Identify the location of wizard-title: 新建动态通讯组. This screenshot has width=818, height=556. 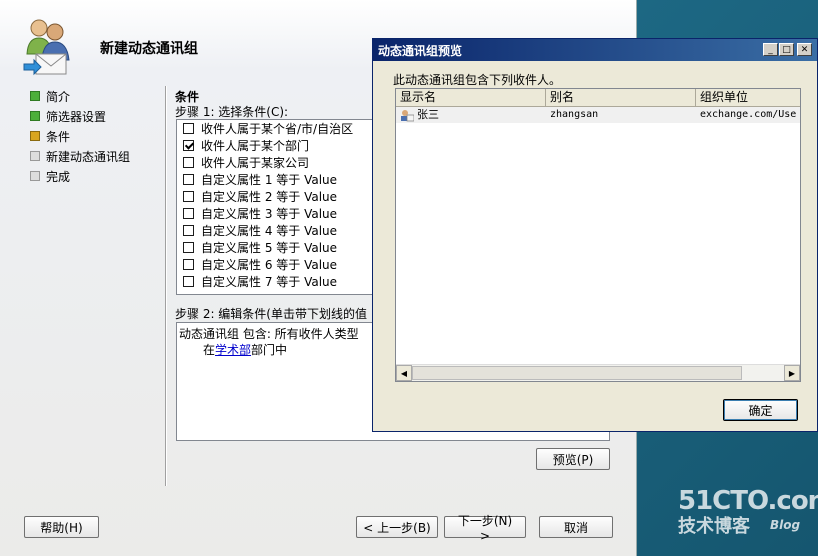
(149, 49).